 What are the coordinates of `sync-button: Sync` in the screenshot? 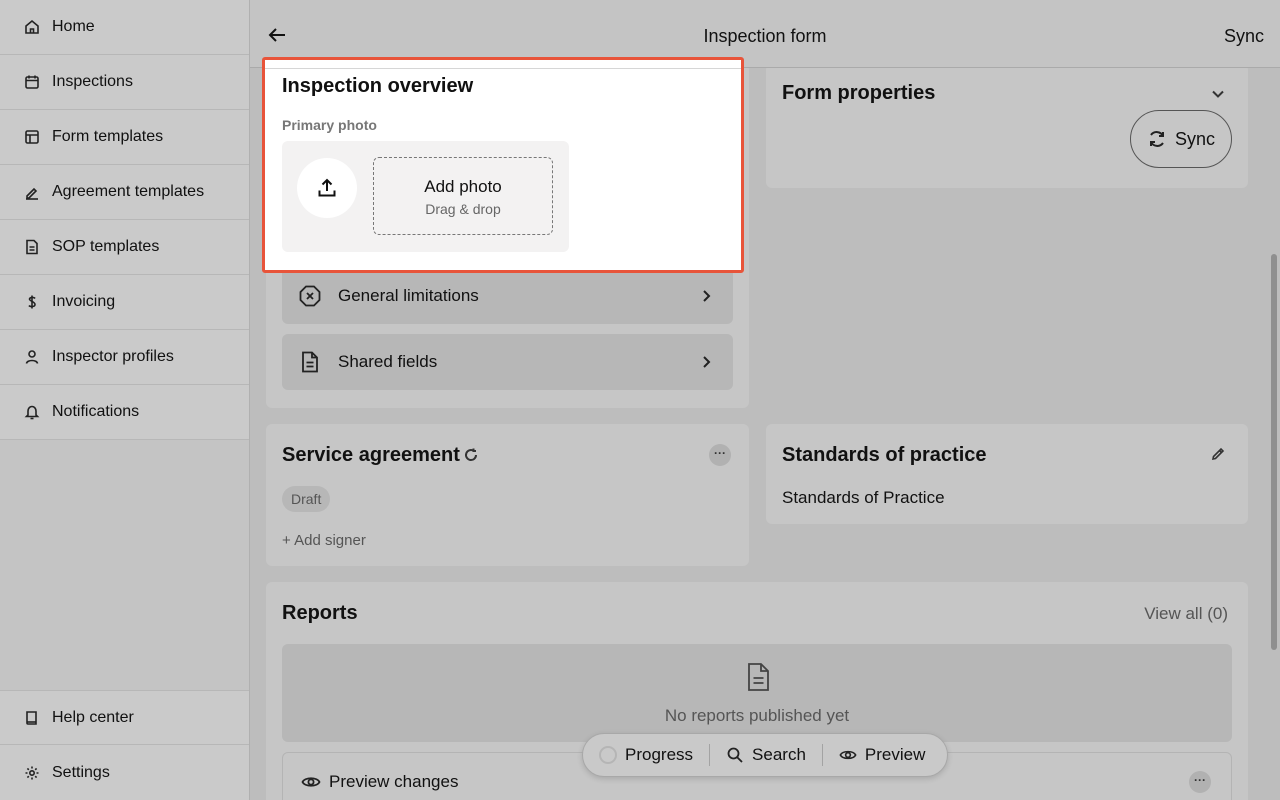 It's located at (1181, 139).